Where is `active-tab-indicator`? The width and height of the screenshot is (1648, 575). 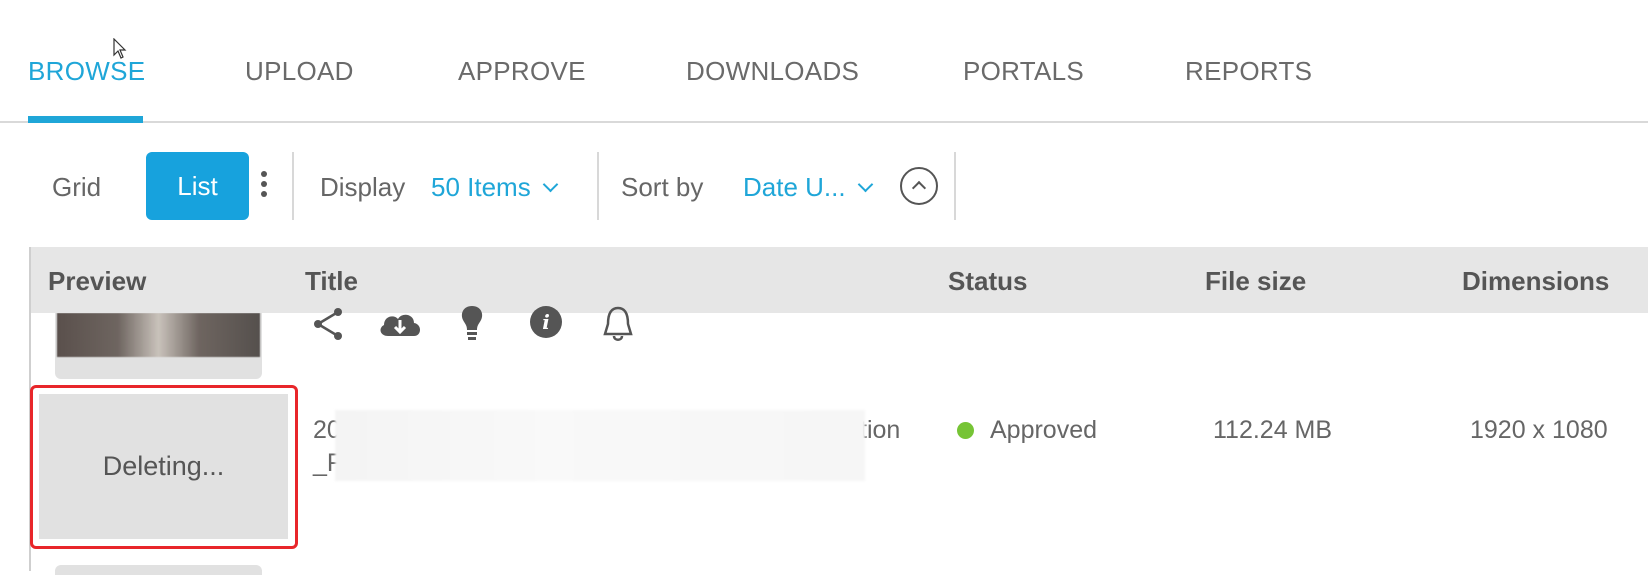 active-tab-indicator is located at coordinates (85, 119).